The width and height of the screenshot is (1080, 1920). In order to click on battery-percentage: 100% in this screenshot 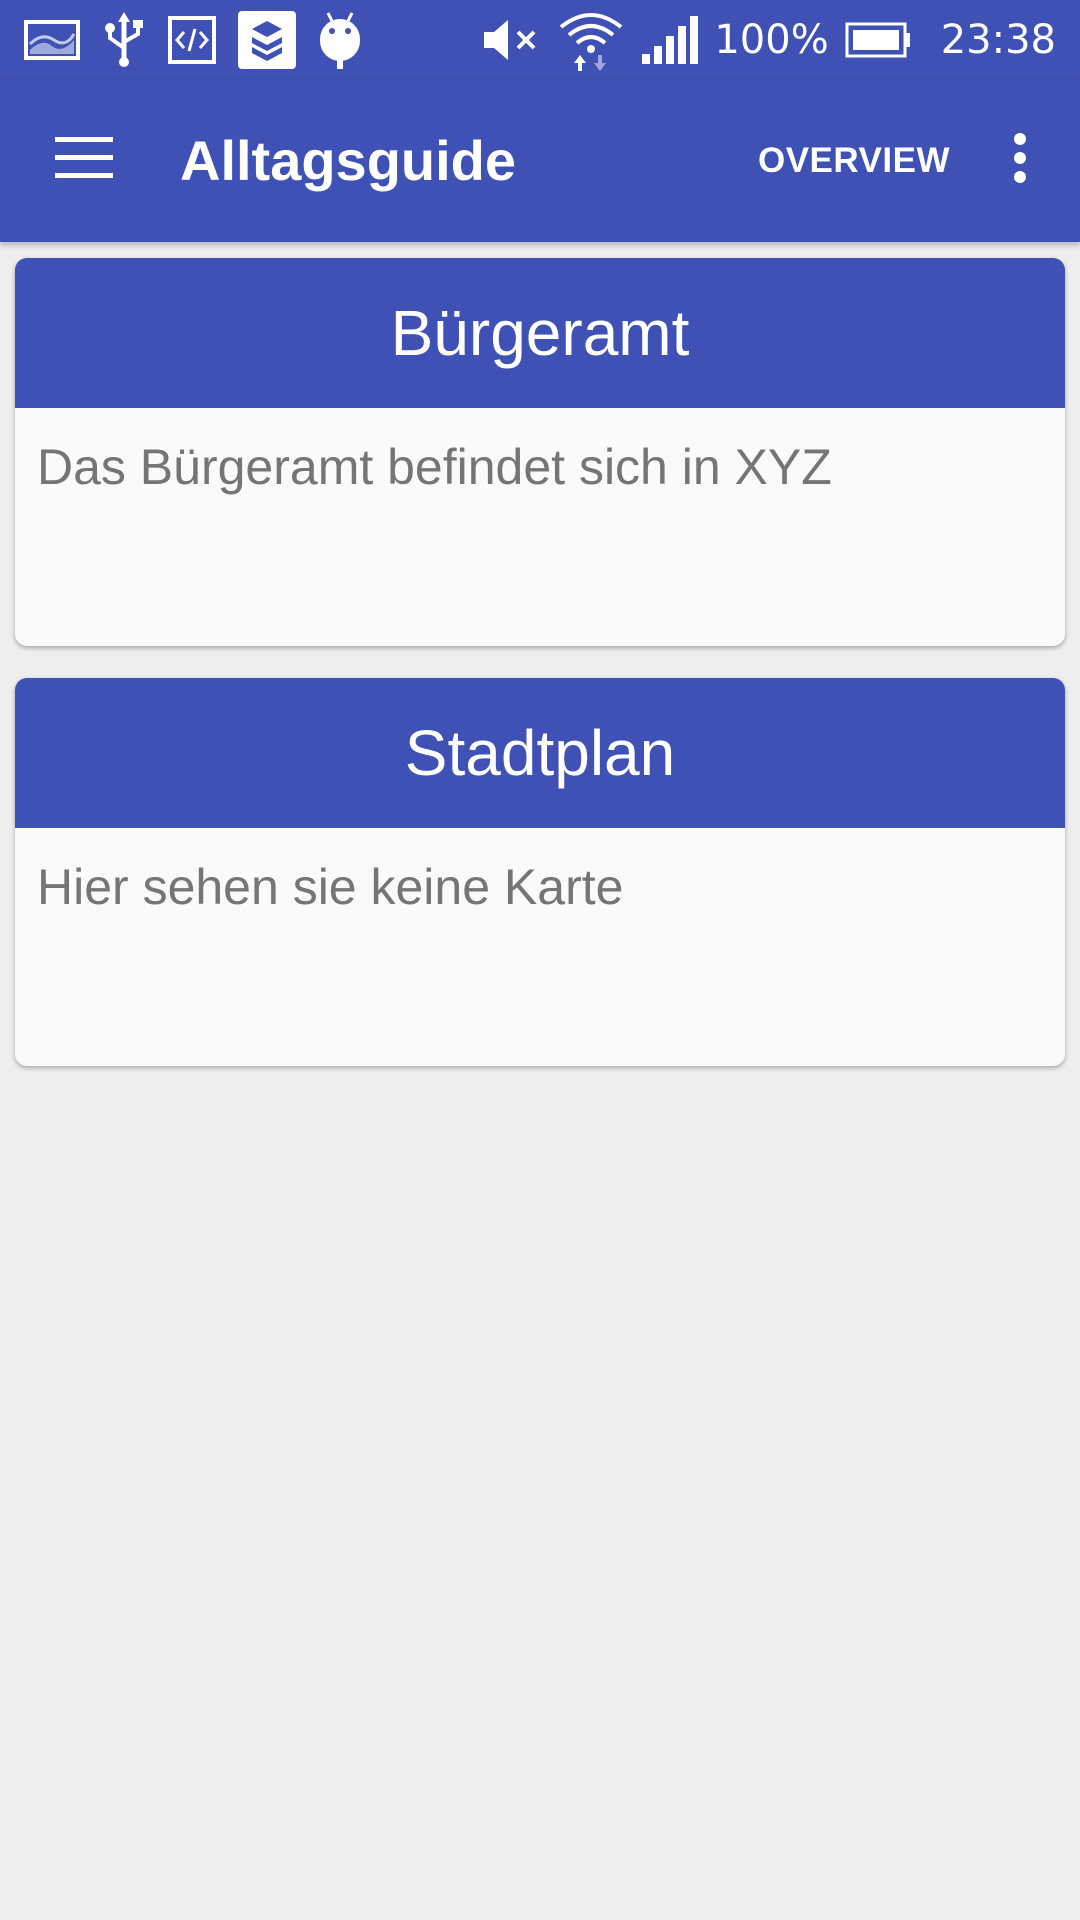, I will do `click(771, 40)`.